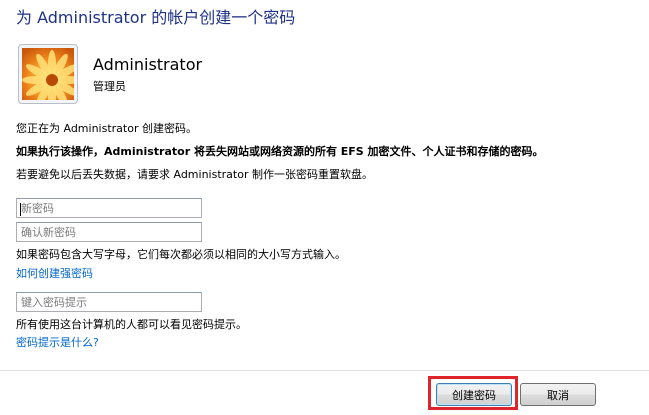 This screenshot has height=415, width=649. What do you see at coordinates (106, 128) in the screenshot?
I see `info-text: 您正在为 Administrator 创建密码。` at bounding box center [106, 128].